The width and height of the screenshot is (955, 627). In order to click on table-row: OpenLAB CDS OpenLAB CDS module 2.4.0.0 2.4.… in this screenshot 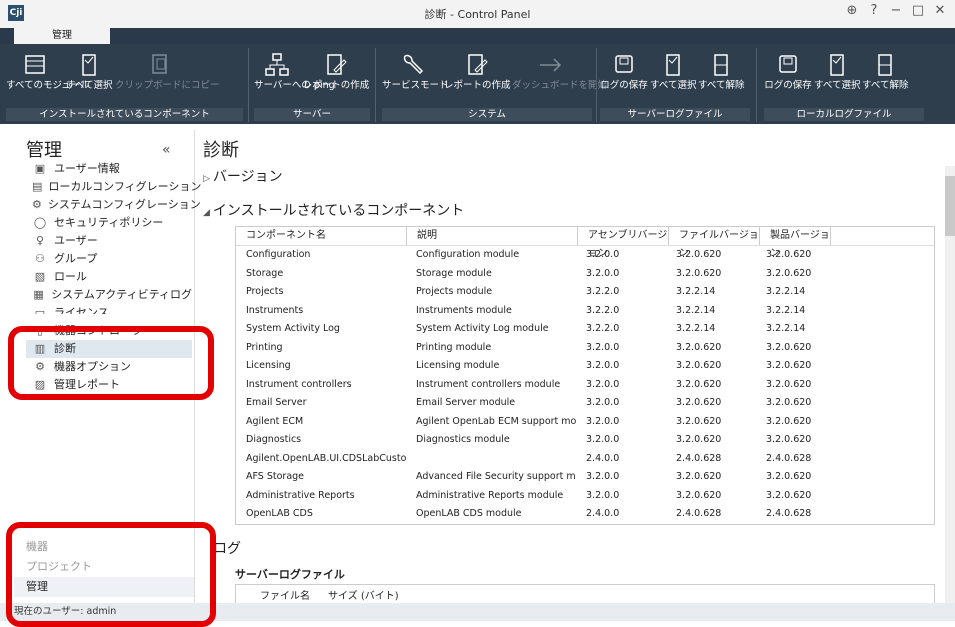, I will do `click(585, 514)`.